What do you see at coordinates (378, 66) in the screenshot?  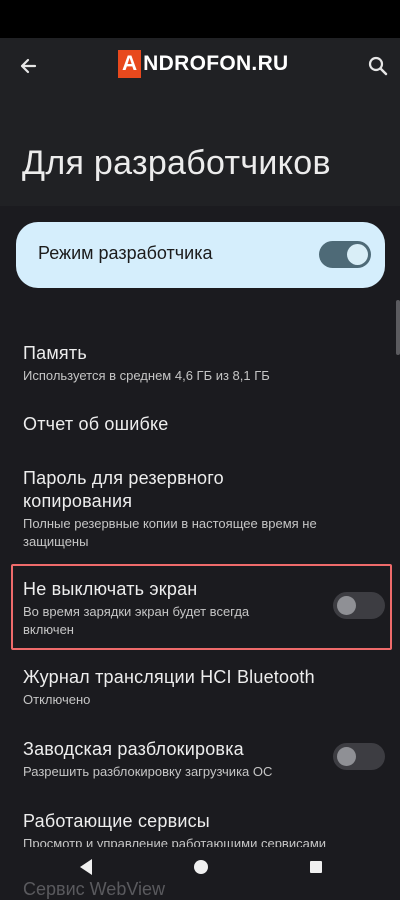 I see `search-icon` at bounding box center [378, 66].